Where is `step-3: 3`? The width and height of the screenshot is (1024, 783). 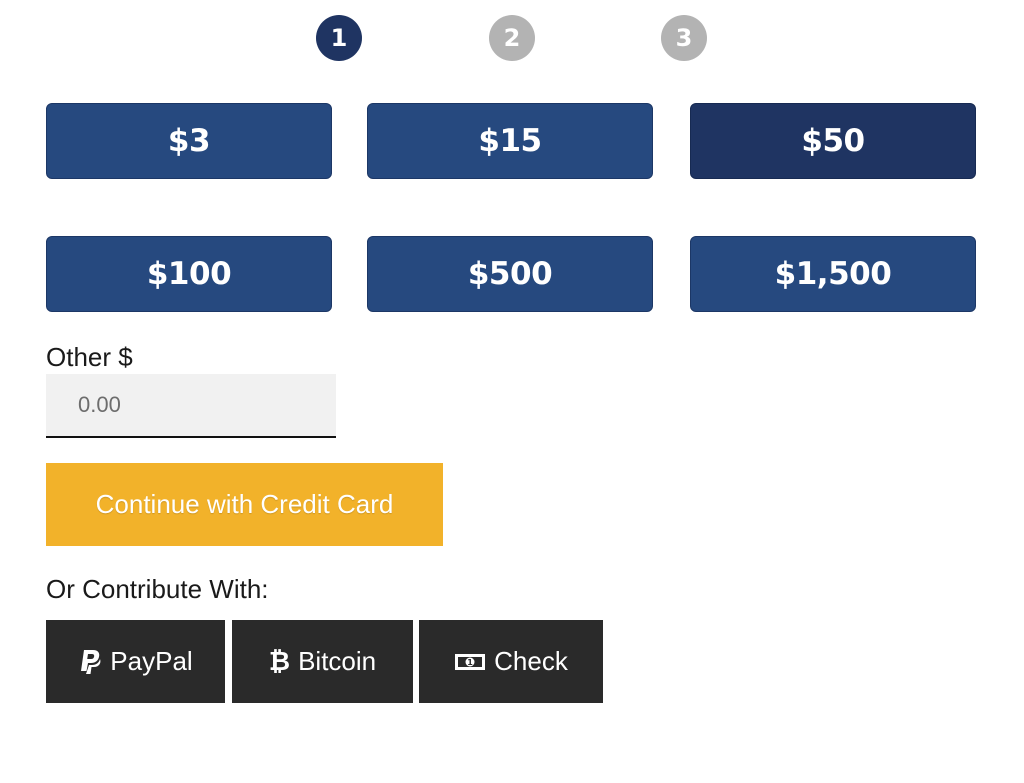 step-3: 3 is located at coordinates (684, 38).